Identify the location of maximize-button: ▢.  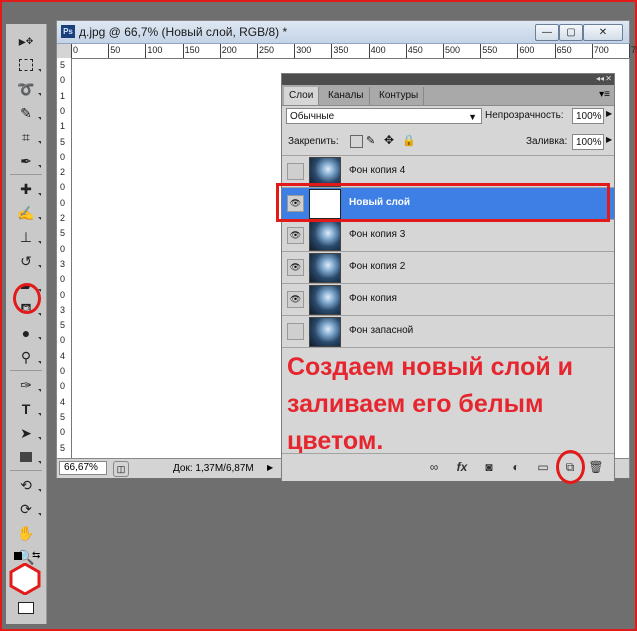
(571, 32).